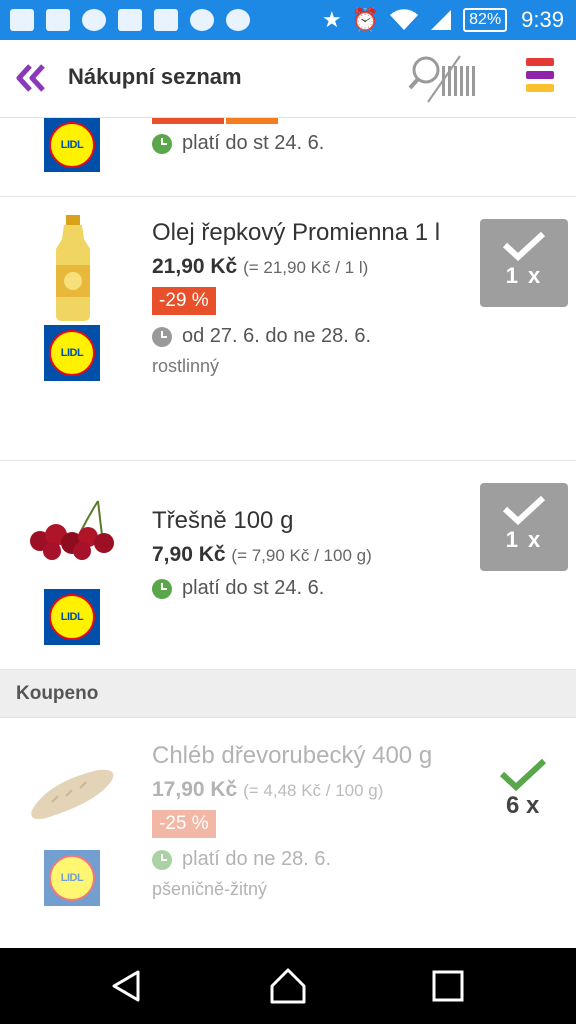 The width and height of the screenshot is (576, 1024). I want to click on validity: platí do ne 28. 6., so click(317, 859).